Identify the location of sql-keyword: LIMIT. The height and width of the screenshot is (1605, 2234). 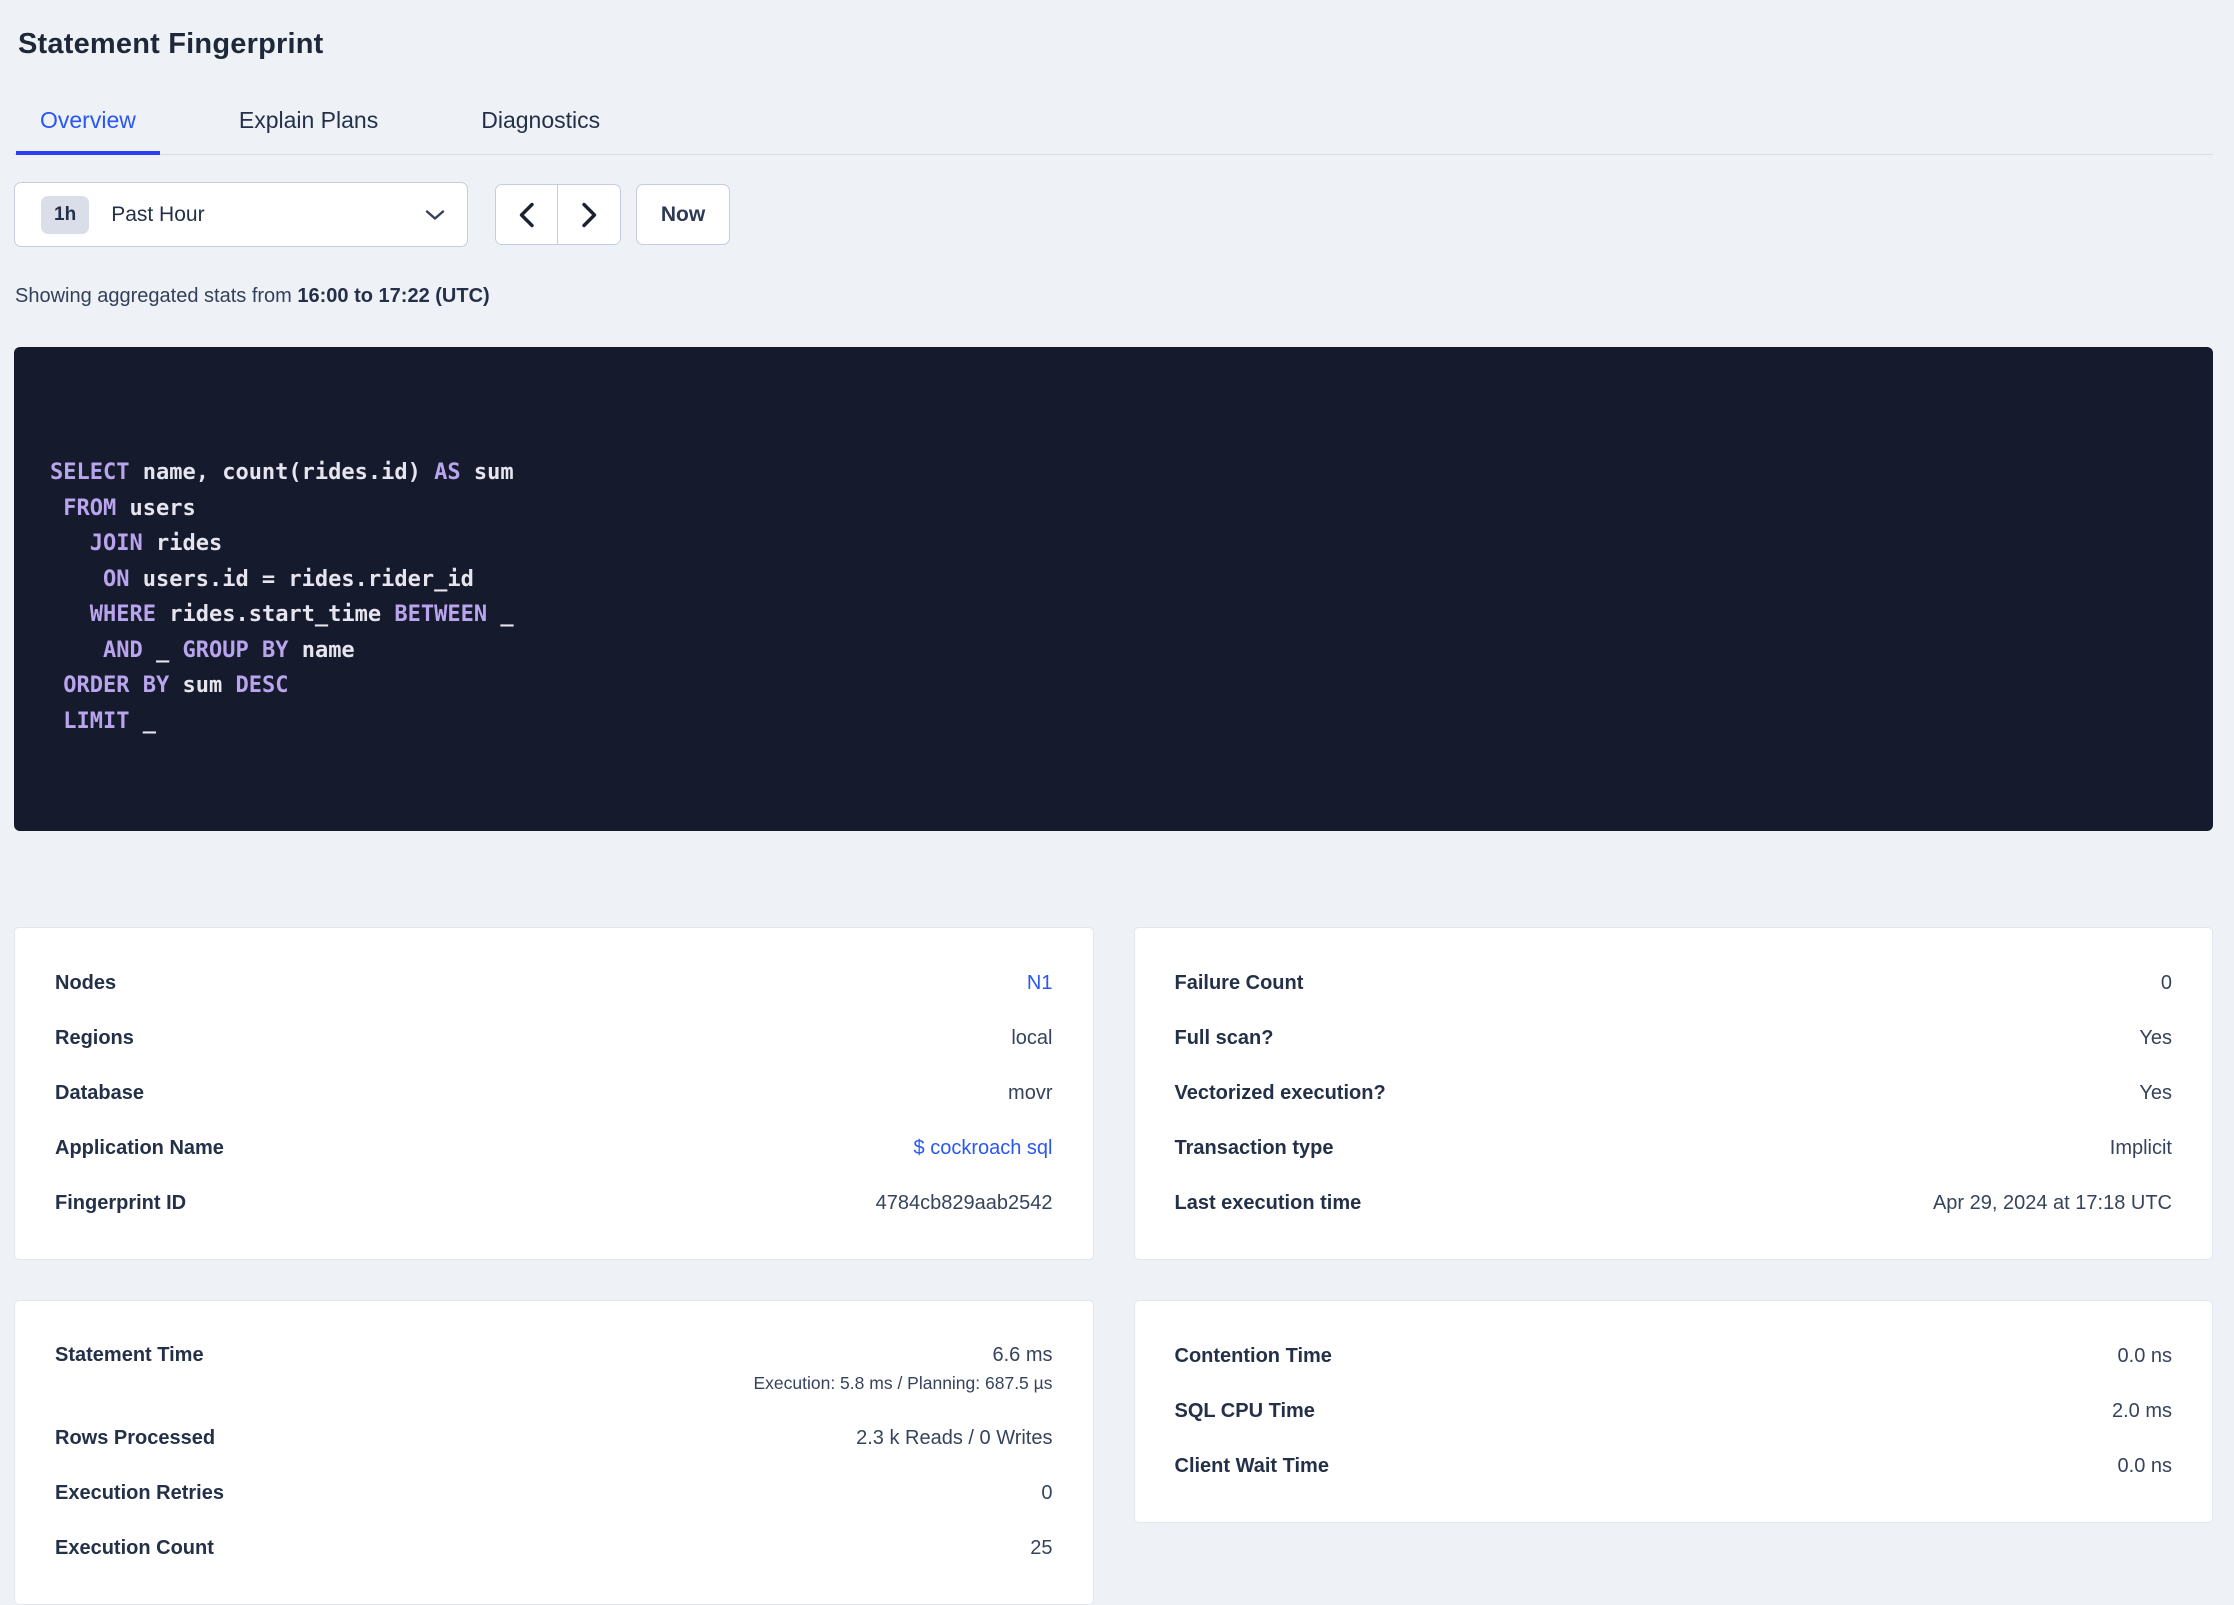
(96, 721).